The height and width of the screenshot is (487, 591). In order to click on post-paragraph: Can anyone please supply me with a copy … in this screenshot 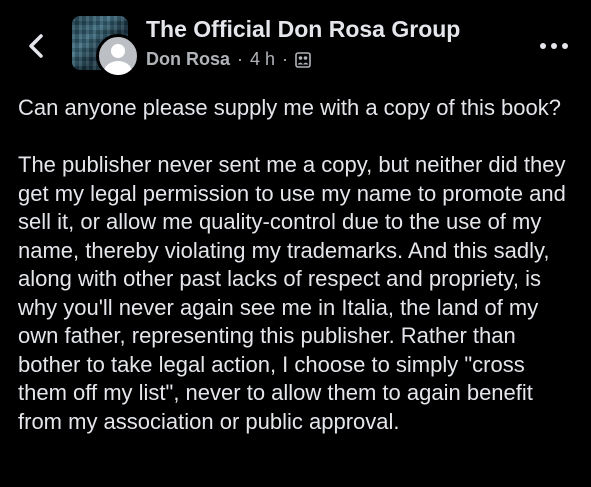, I will do `click(289, 107)`.